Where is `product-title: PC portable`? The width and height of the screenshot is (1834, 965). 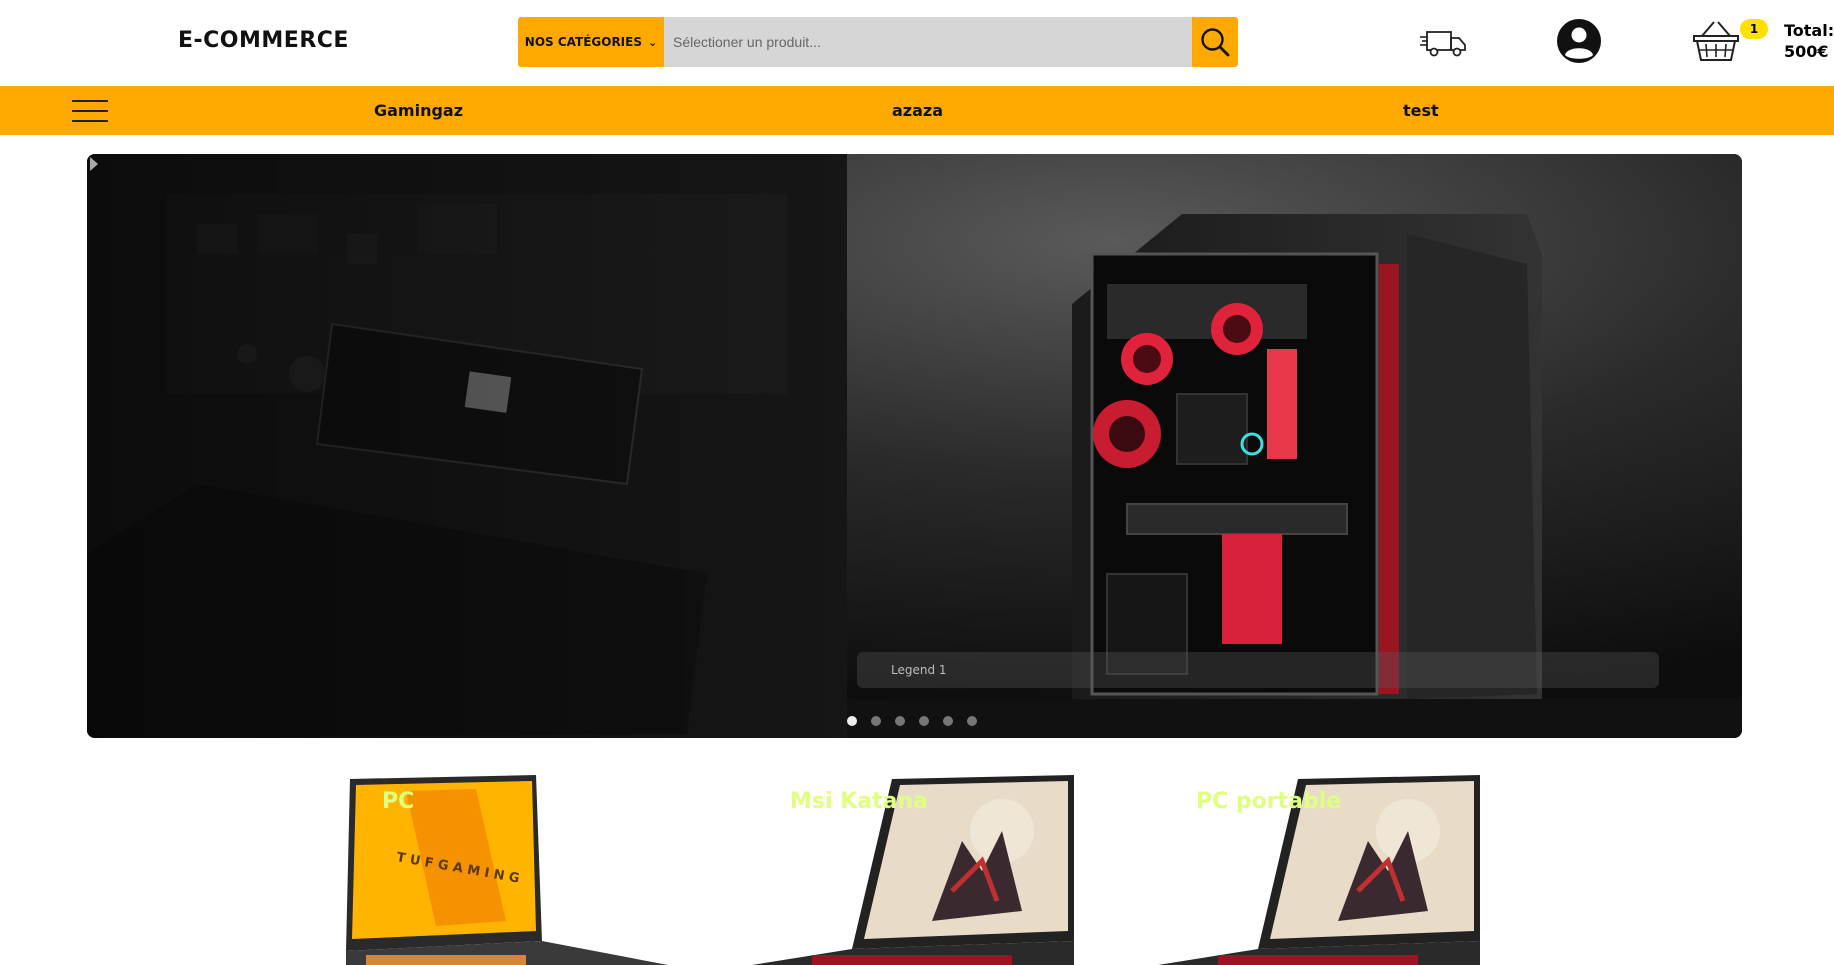 product-title: PC portable is located at coordinates (1269, 801).